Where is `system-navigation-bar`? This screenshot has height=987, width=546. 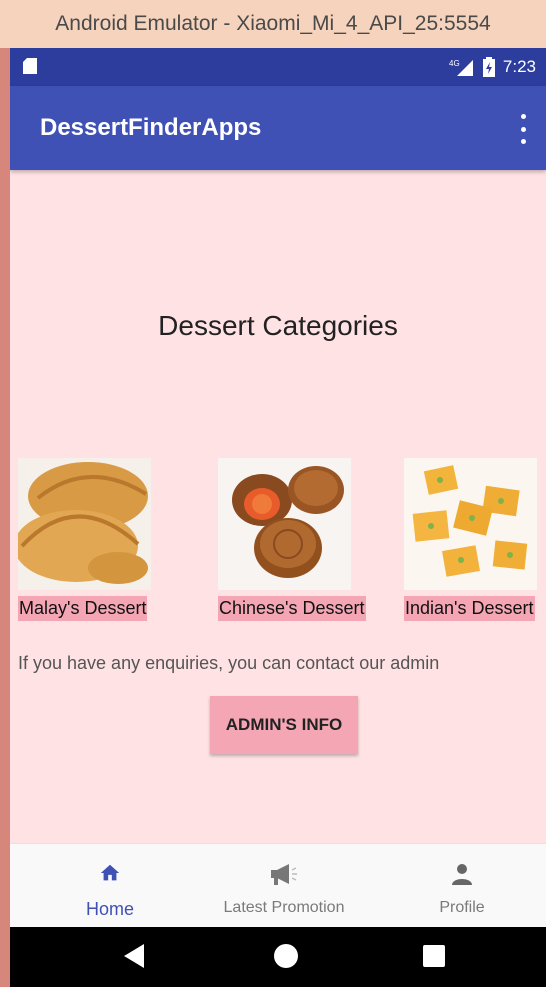
system-navigation-bar is located at coordinates (278, 957).